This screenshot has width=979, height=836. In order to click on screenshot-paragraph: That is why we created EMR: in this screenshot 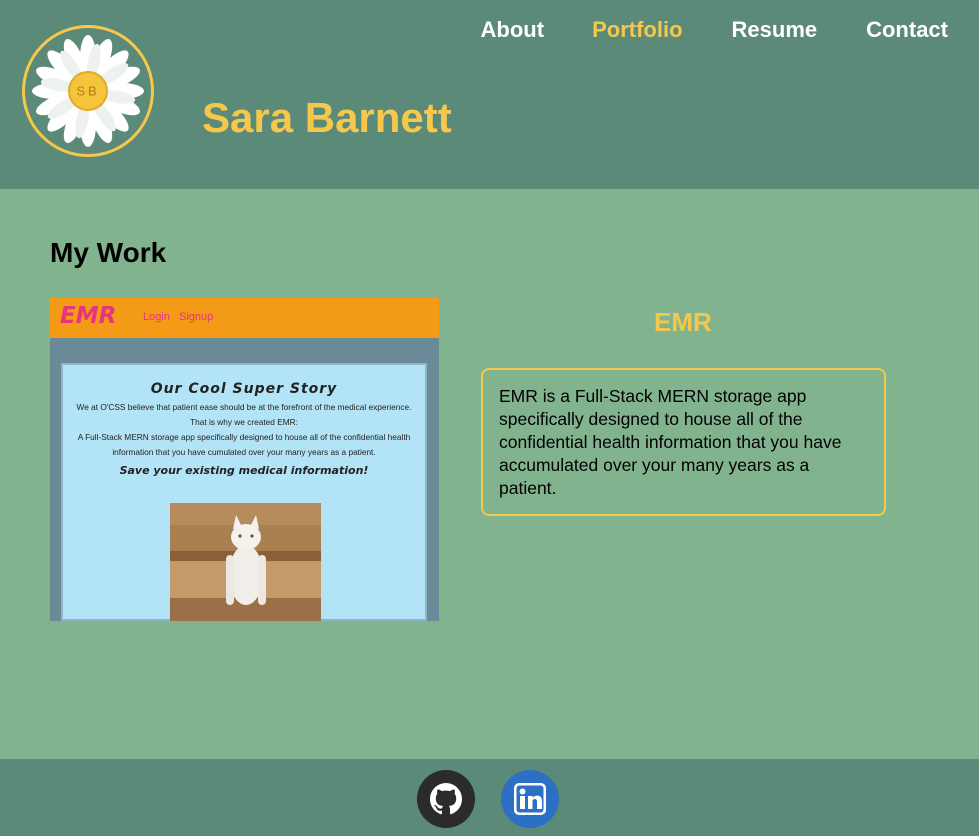, I will do `click(244, 422)`.